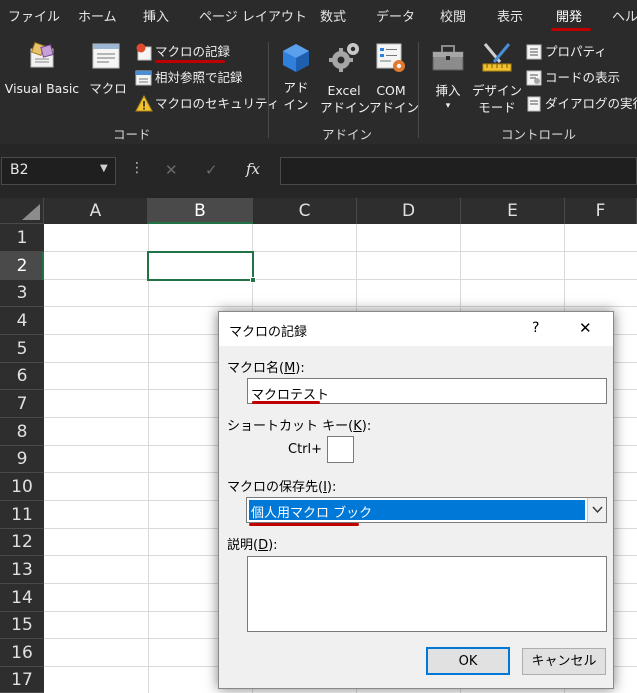 Image resolution: width=637 pixels, height=693 pixels. Describe the element at coordinates (22, 349) in the screenshot. I see `row-header-5: 5` at that location.